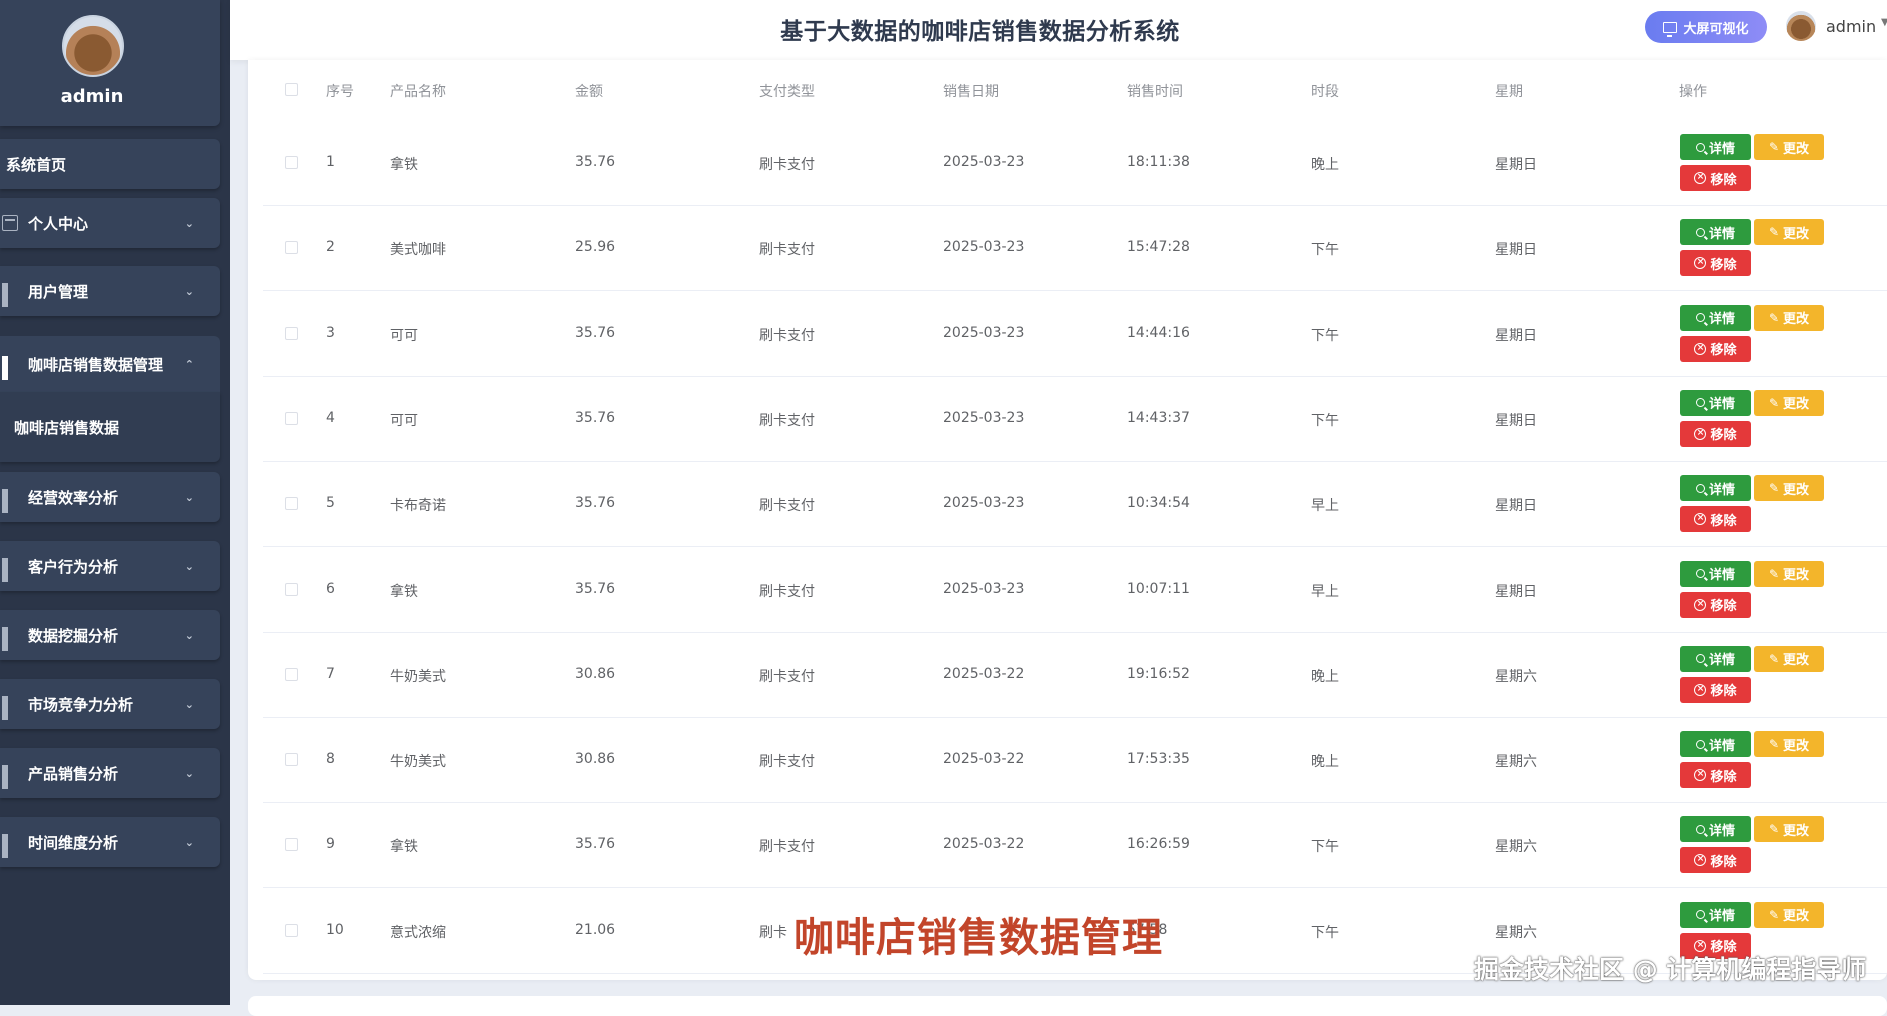 The height and width of the screenshot is (1016, 1887). Describe the element at coordinates (330, 332) in the screenshot. I see `cell-no: 3` at that location.